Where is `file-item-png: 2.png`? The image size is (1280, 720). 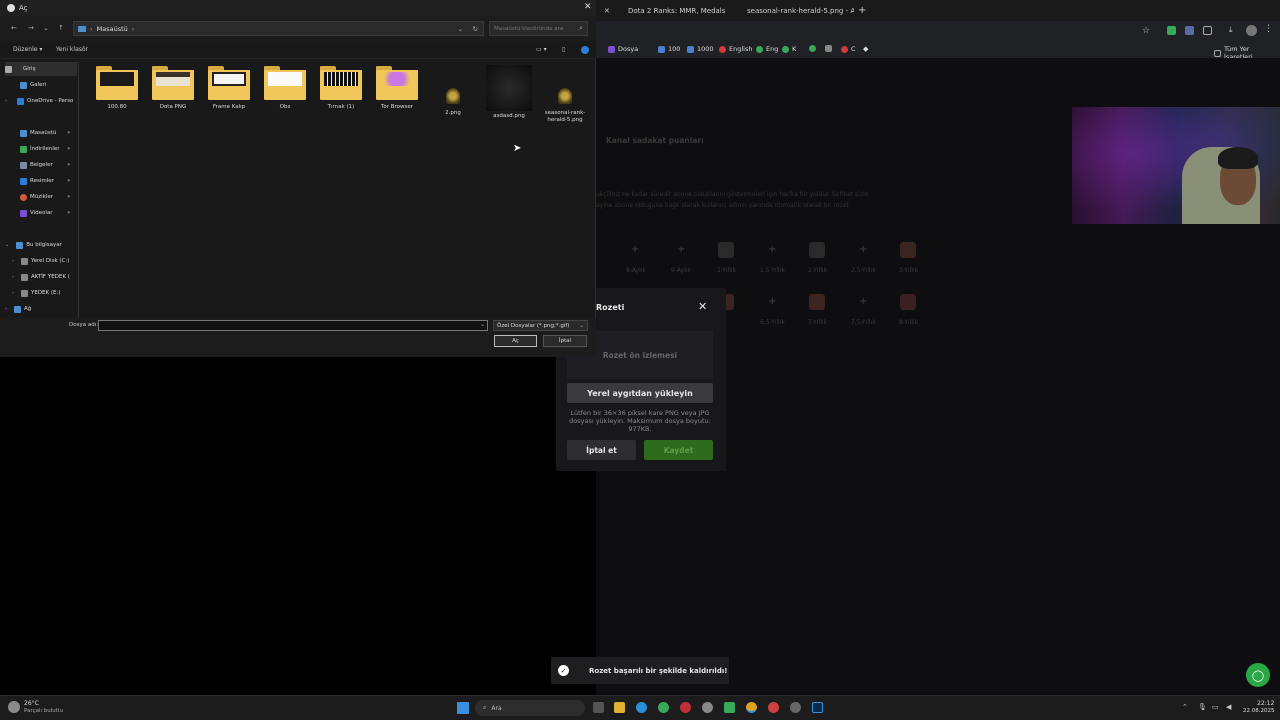
file-item-png: 2.png is located at coordinates (453, 91).